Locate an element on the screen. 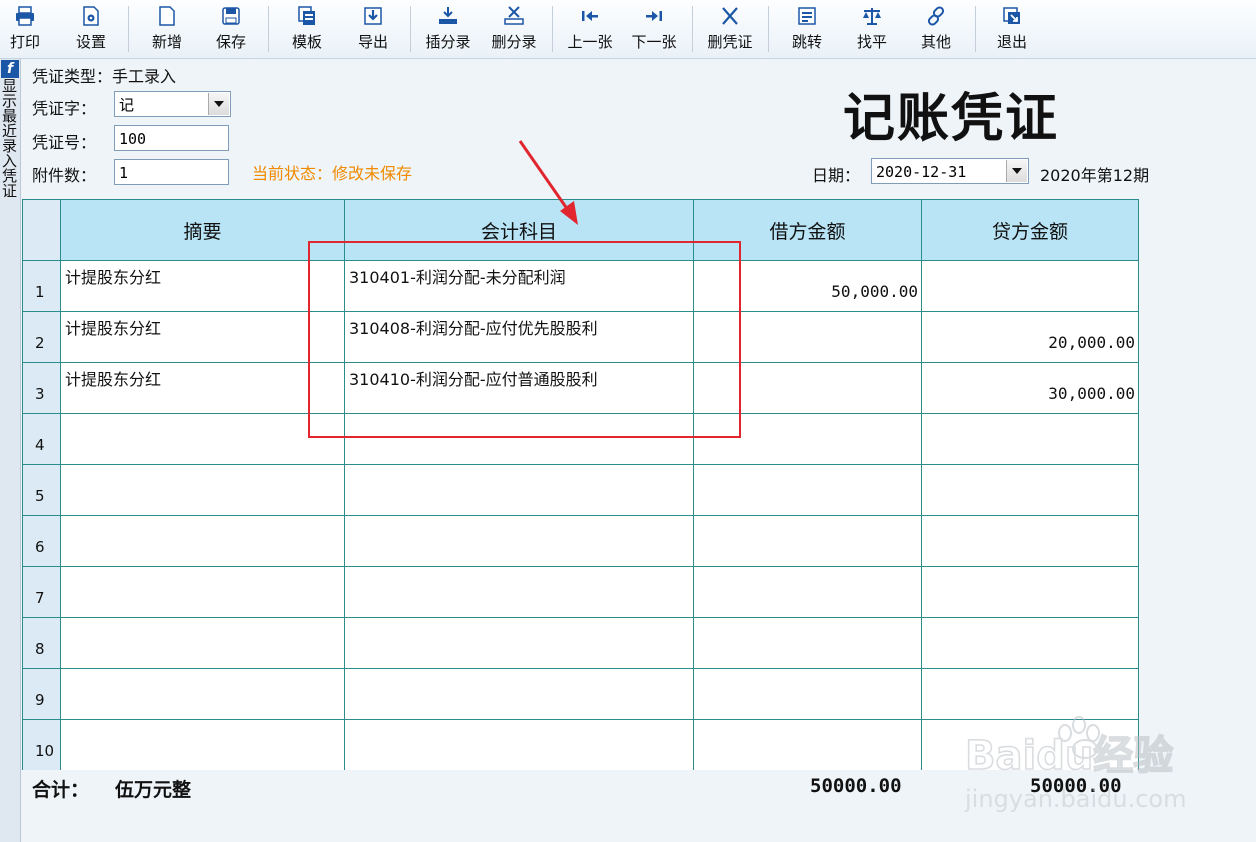 The height and width of the screenshot is (842, 1256). table-row: 8 is located at coordinates (580, 643).